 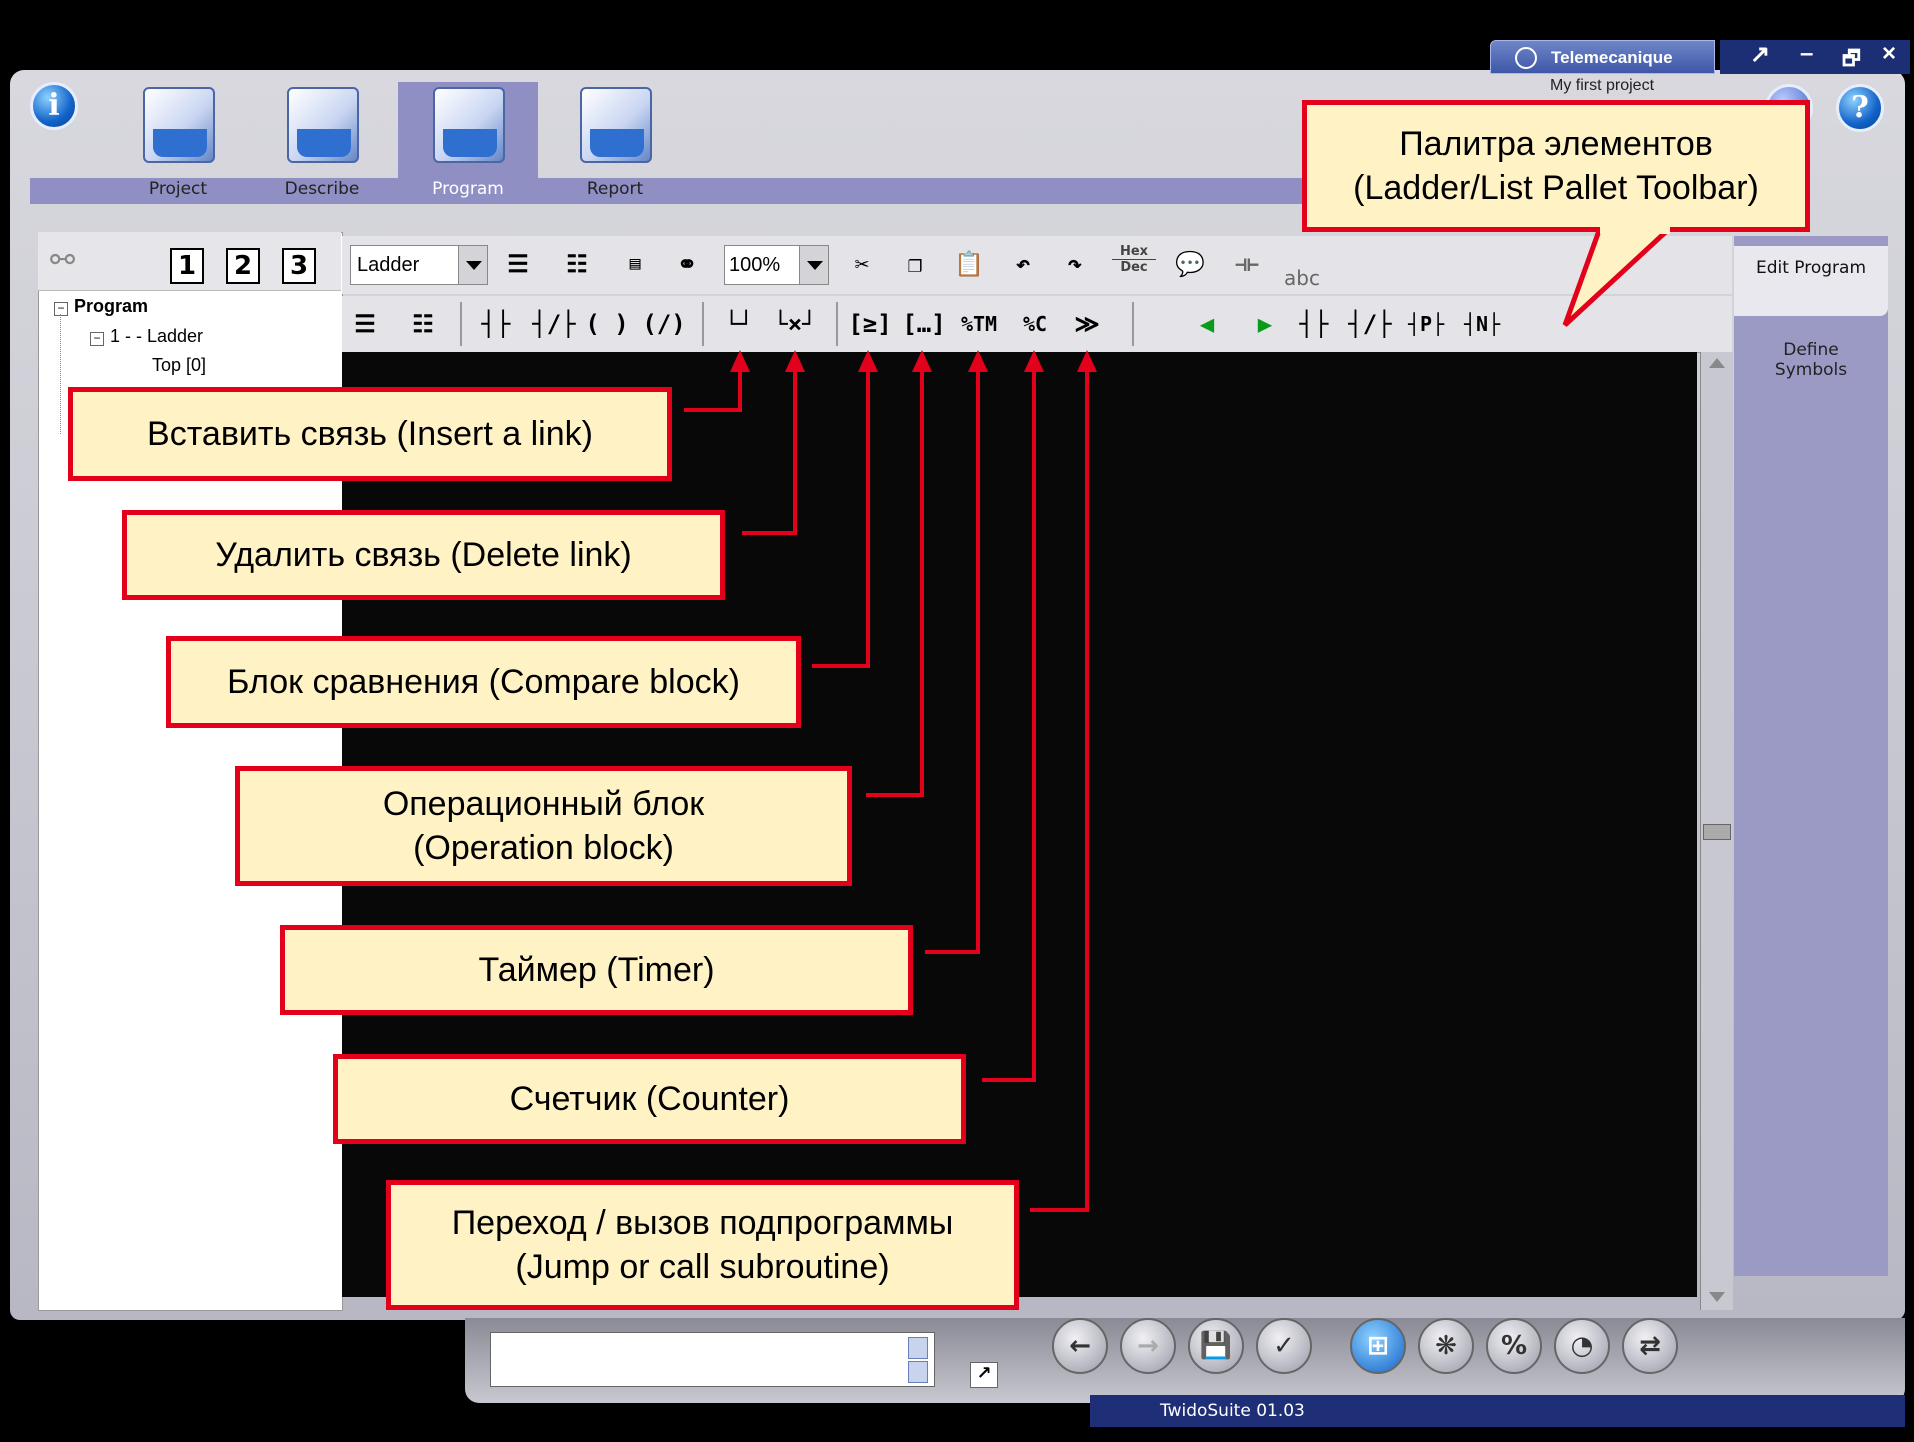 What do you see at coordinates (1811, 360) in the screenshot?
I see `define-symbols-label: Define Symbols` at bounding box center [1811, 360].